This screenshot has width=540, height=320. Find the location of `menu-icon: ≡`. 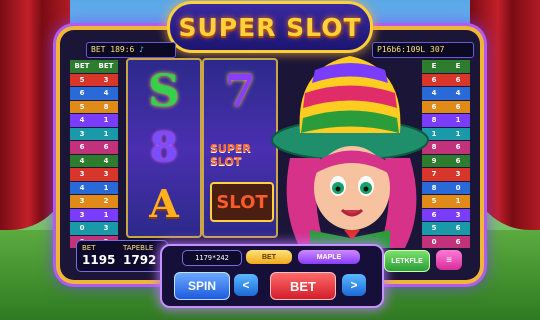

menu-icon: ≡ is located at coordinates (449, 260).